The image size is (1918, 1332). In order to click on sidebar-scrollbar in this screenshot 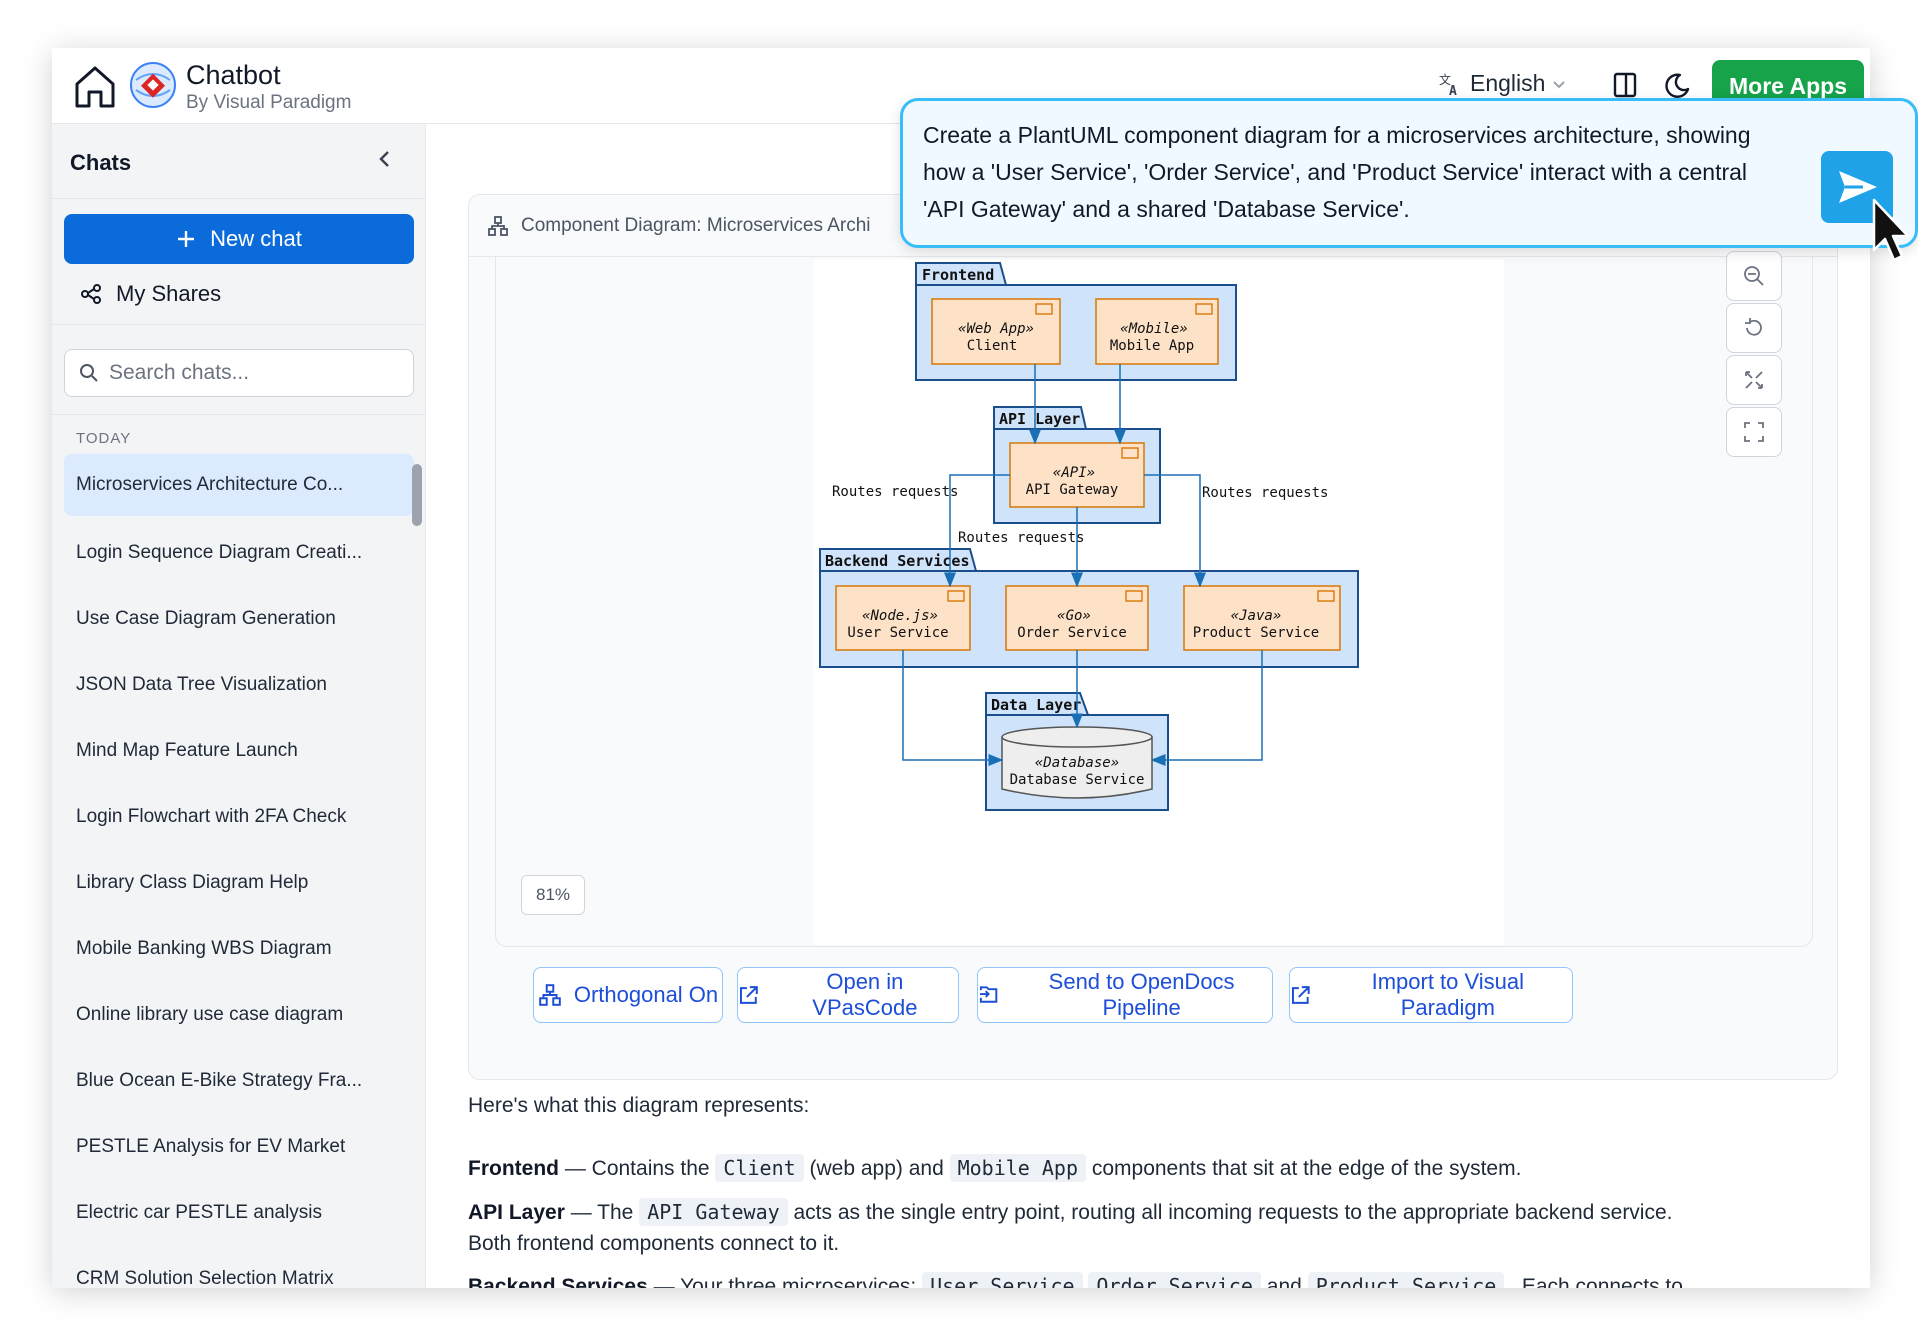, I will do `click(417, 495)`.